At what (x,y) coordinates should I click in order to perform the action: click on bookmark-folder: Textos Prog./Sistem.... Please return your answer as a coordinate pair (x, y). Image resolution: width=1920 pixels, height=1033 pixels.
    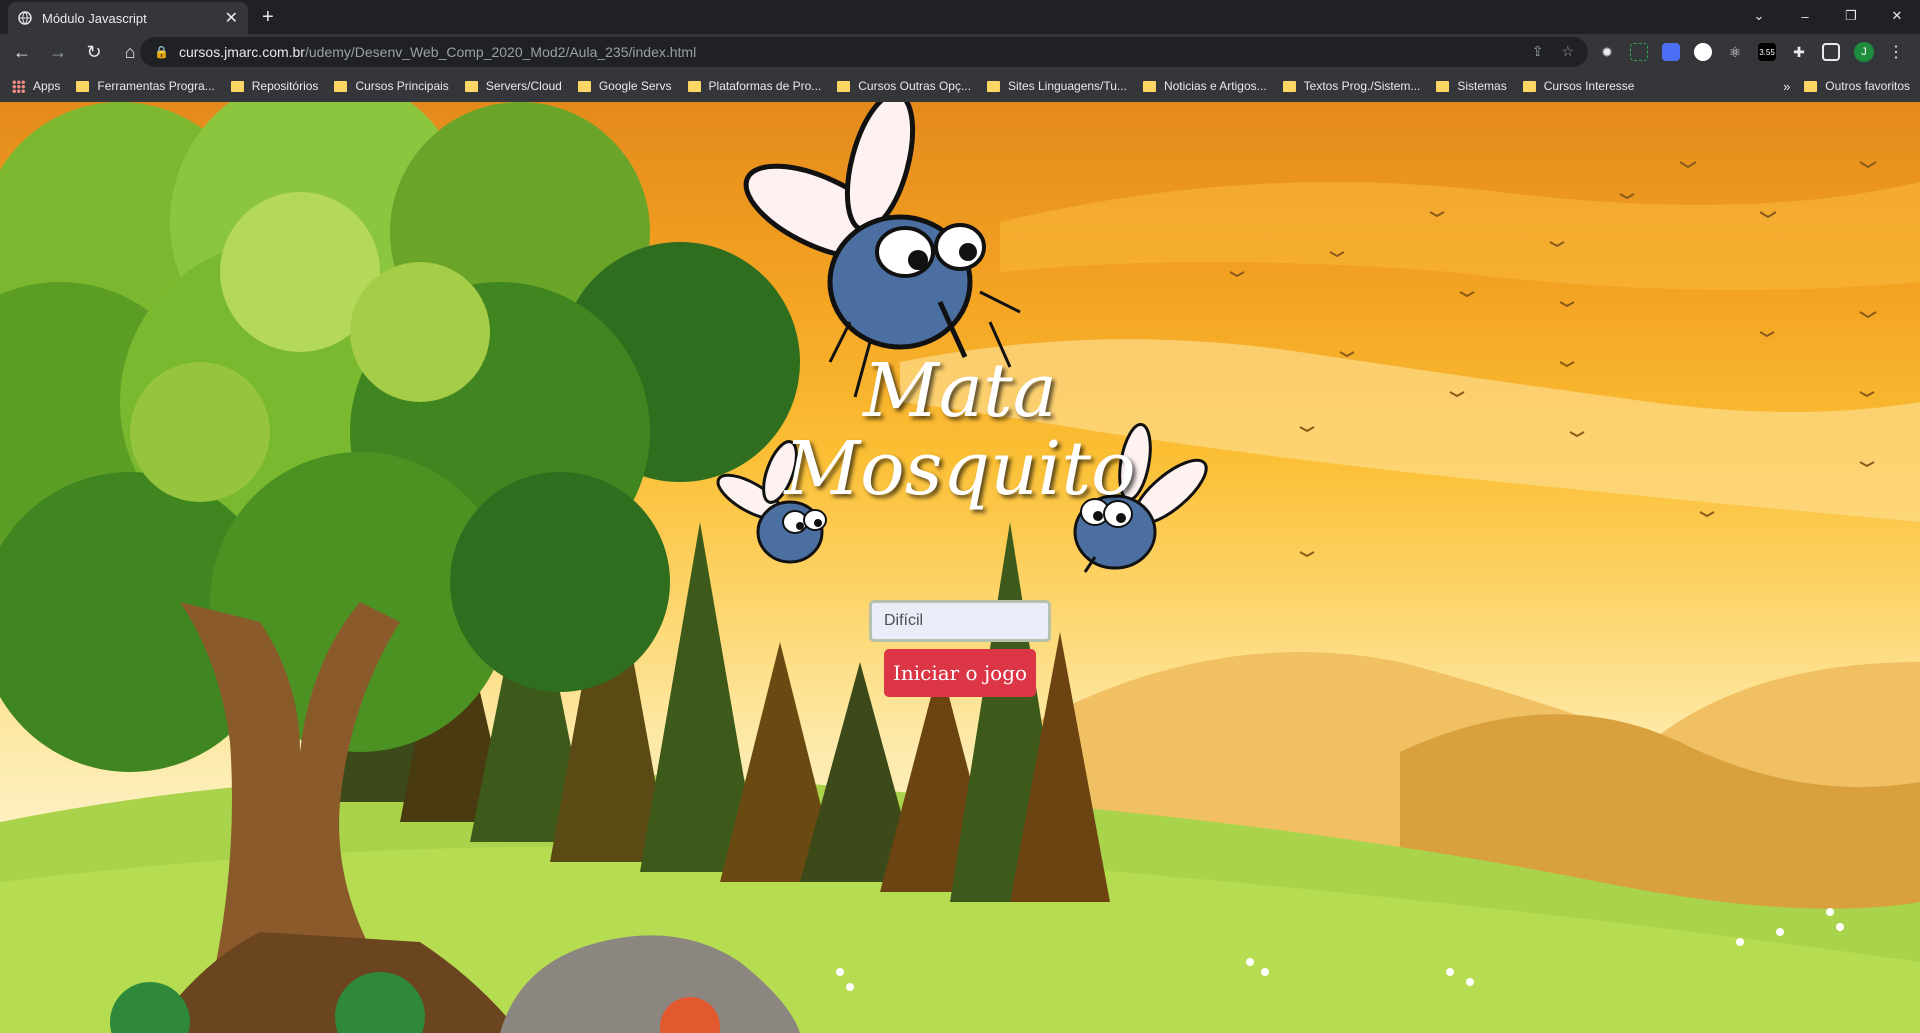
    Looking at the image, I should click on (1351, 86).